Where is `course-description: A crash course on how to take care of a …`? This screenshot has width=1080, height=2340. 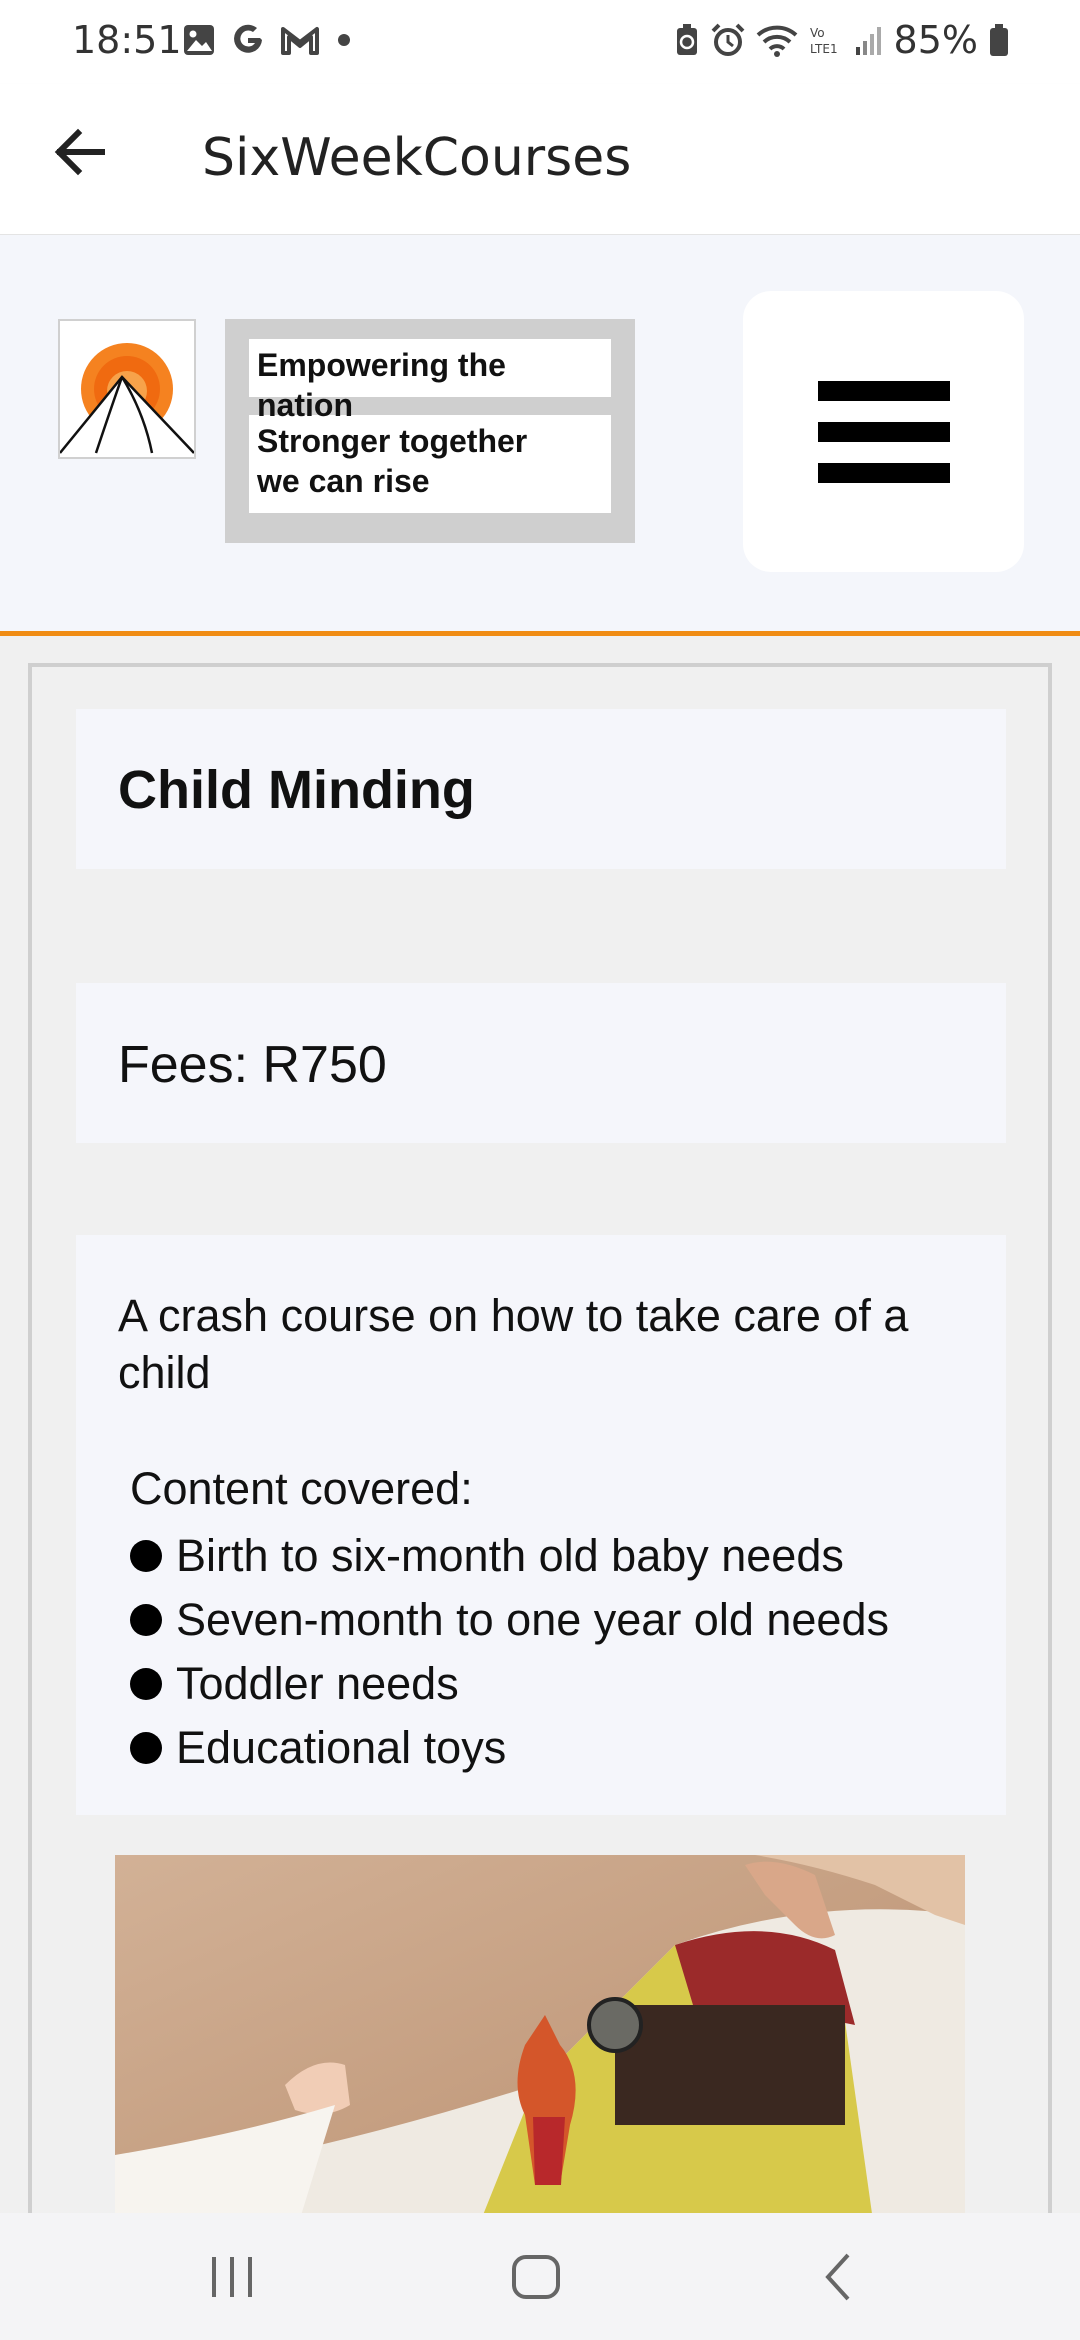
course-description: A crash course on how to take care of a … is located at coordinates (513, 1344).